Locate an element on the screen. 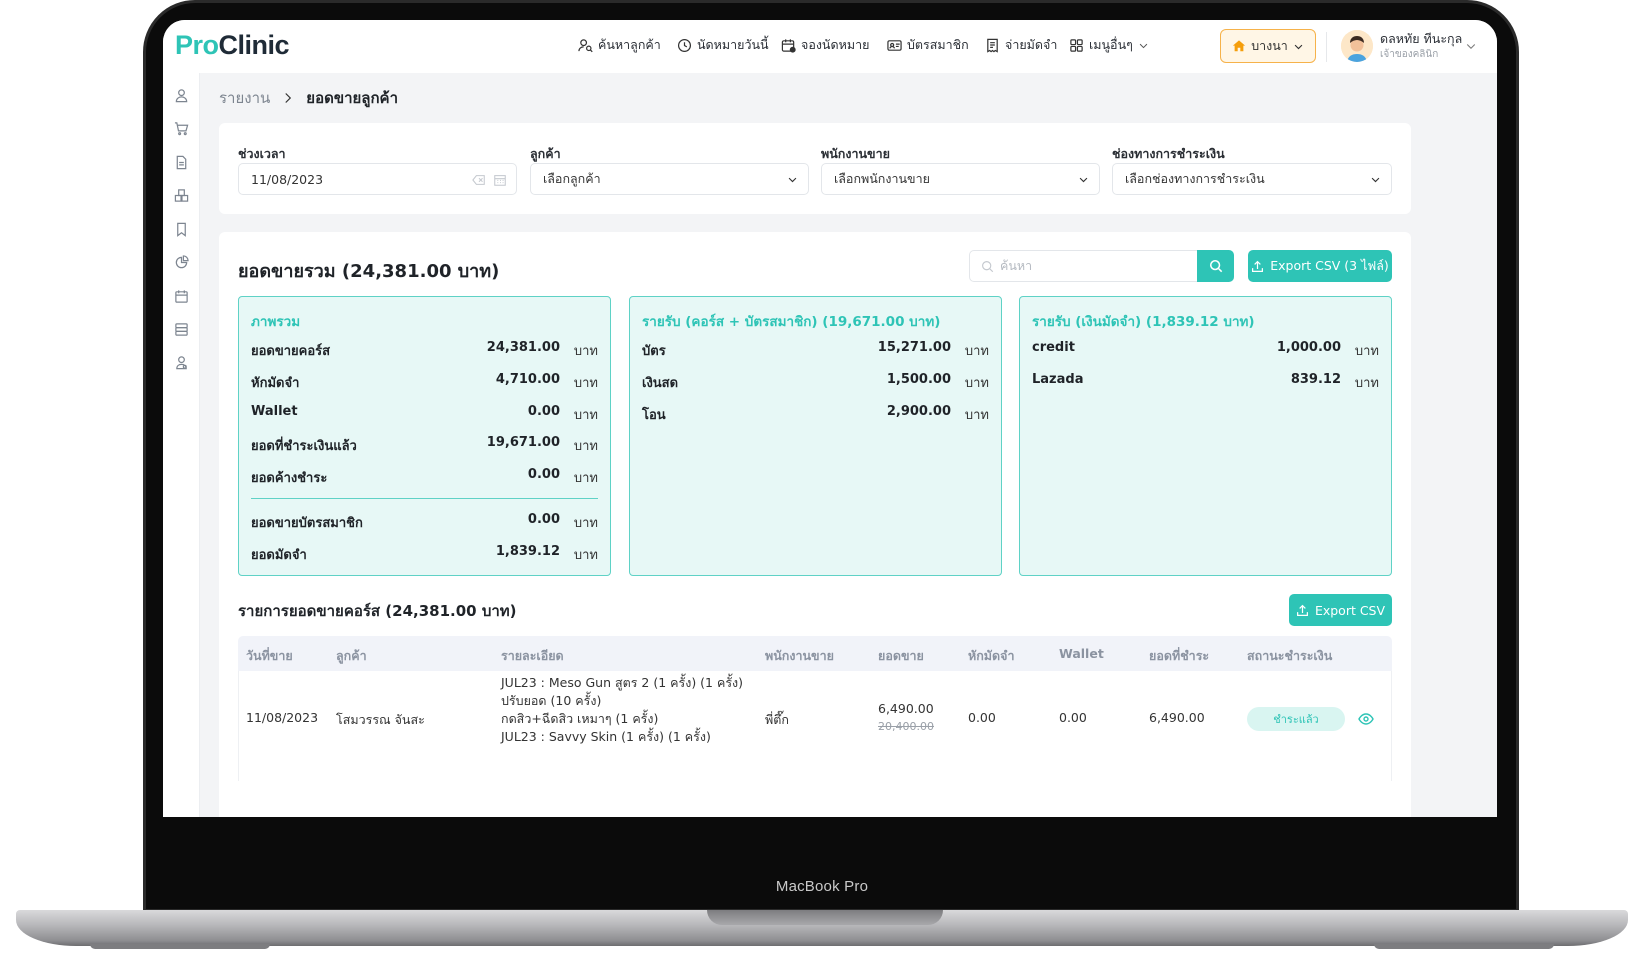 Image resolution: width=1644 pixels, height=960 pixels. course-sales-list-title: รายการยอดขายคอร์ส (24,381.00 บาท) is located at coordinates (377, 611).